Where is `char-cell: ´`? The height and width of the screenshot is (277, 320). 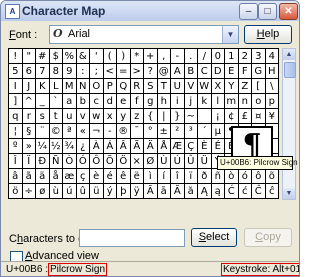
char-cell: ´ is located at coordinates (205, 131).